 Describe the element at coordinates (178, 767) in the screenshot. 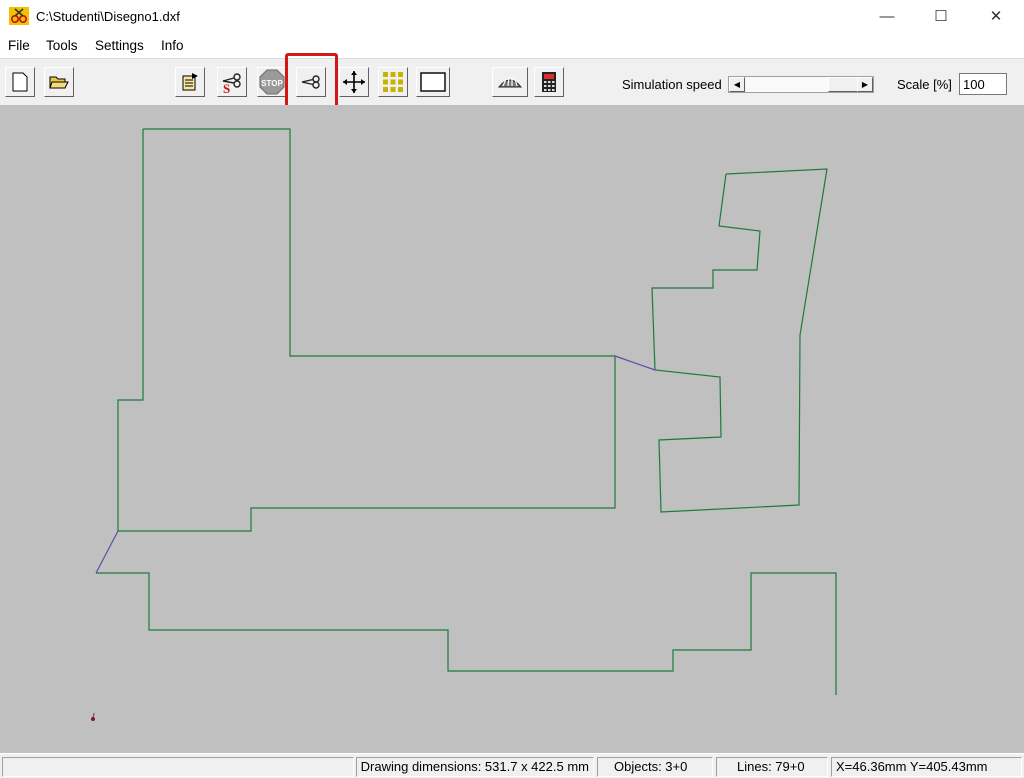

I see `status-field-empty` at that location.